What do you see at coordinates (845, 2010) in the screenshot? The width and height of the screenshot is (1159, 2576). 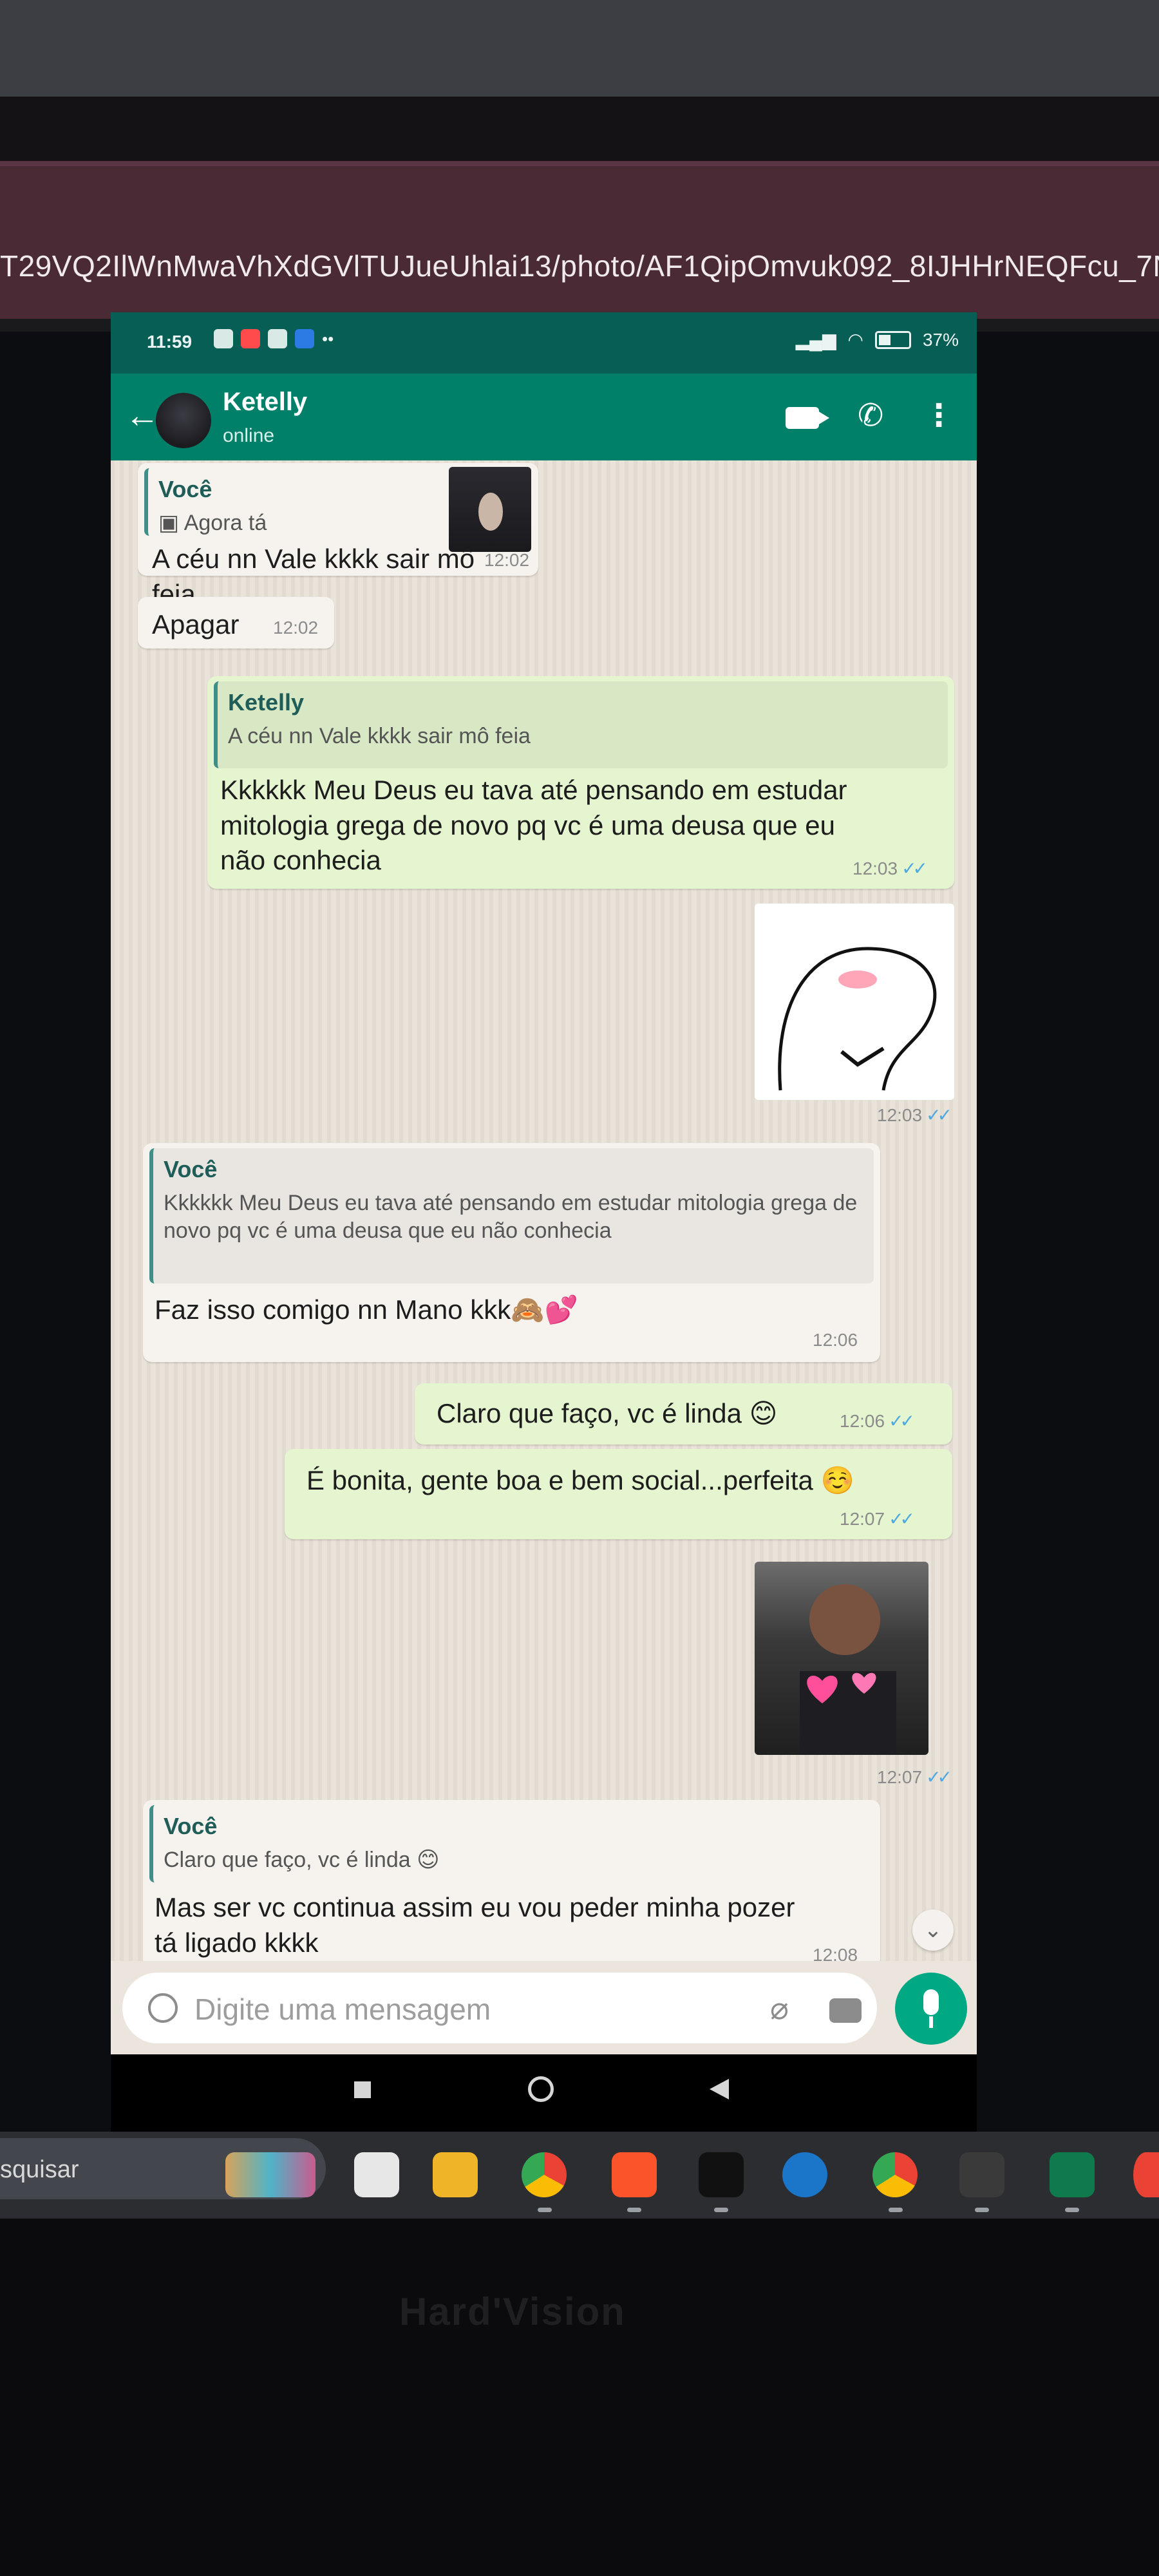 I see `camera-icon` at bounding box center [845, 2010].